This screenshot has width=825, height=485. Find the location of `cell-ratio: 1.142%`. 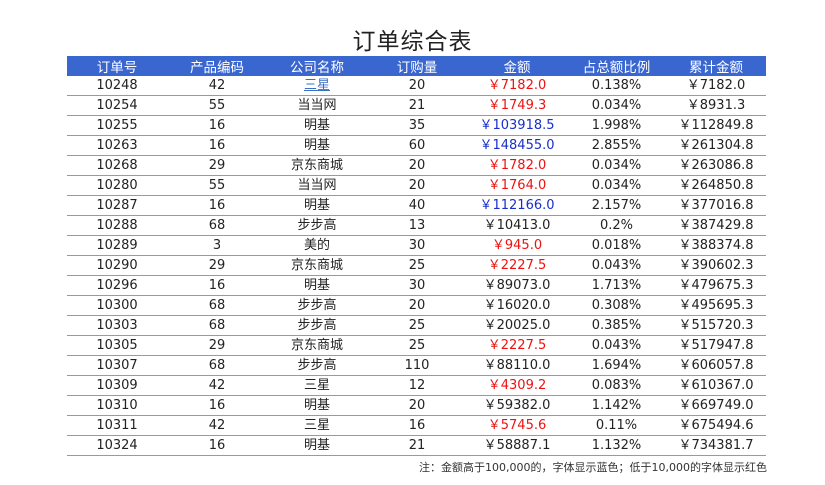

cell-ratio: 1.142% is located at coordinates (616, 405).